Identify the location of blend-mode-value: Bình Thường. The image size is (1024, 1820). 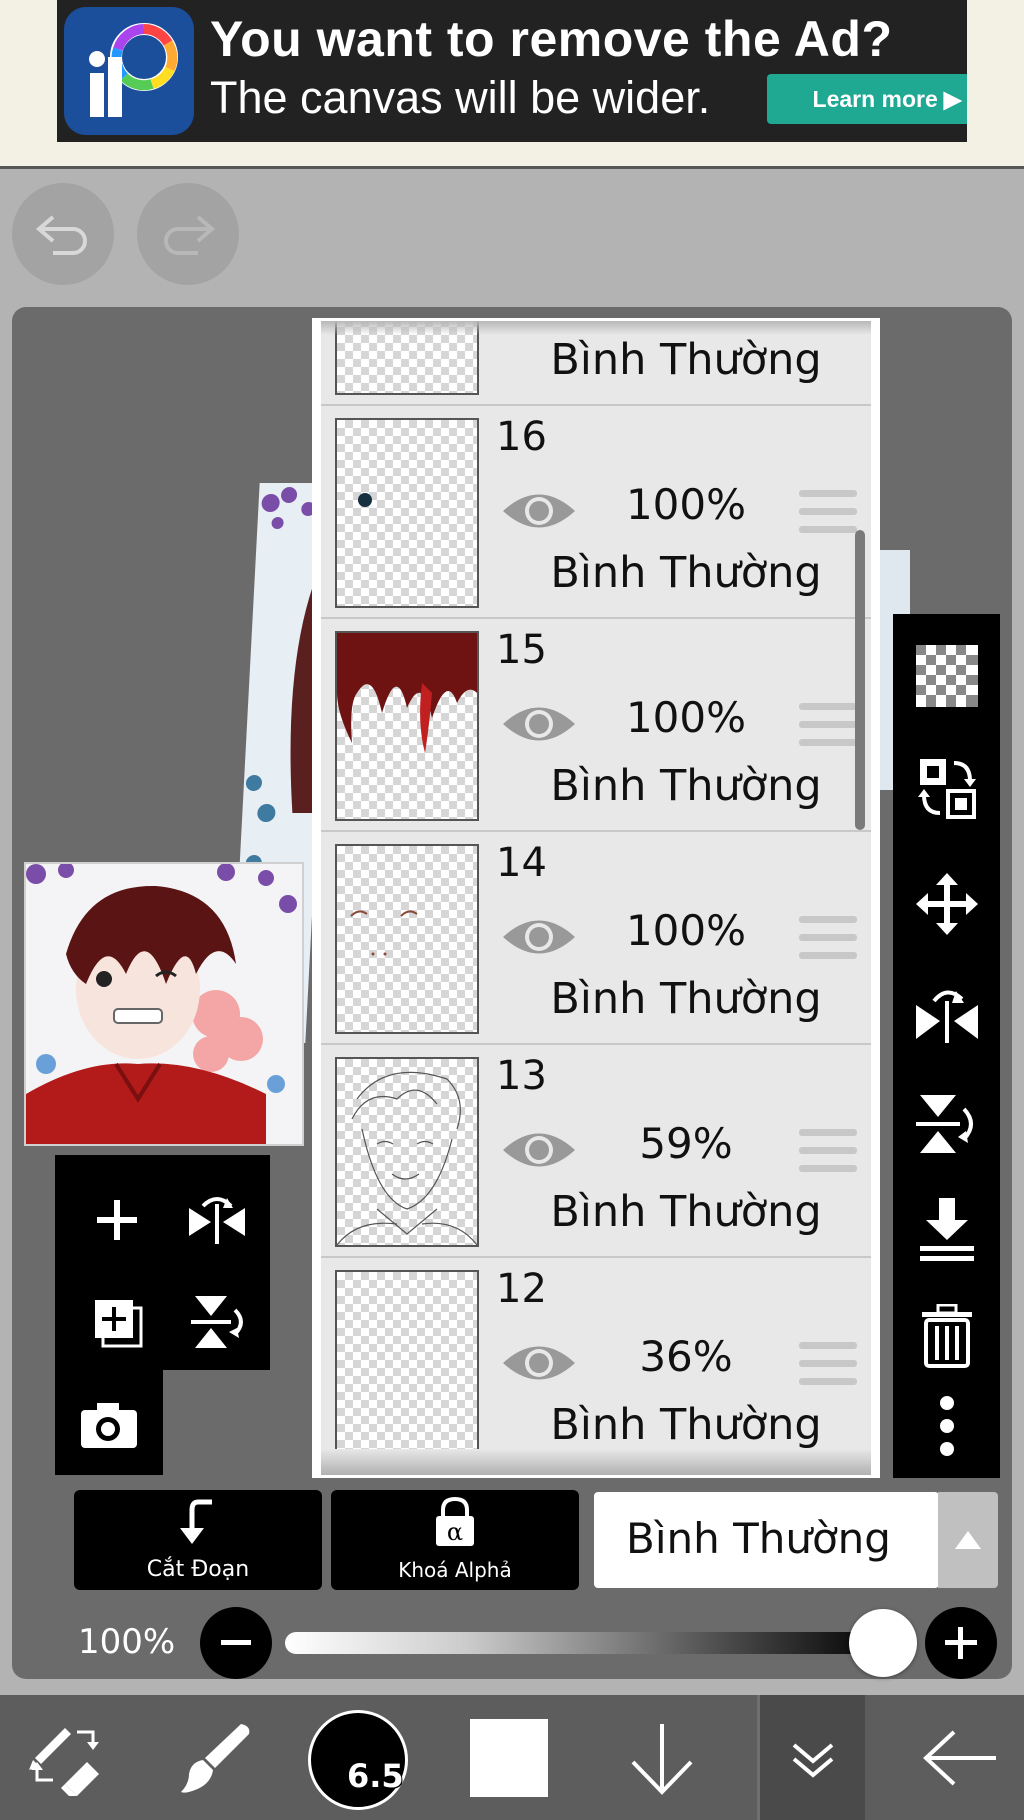
(758, 1538).